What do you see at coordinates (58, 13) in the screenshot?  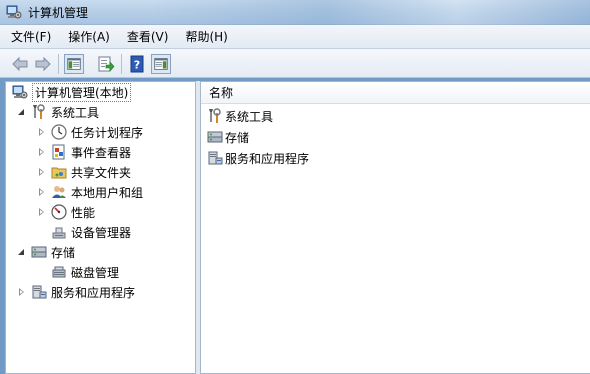 I see `window-title: 计算机管理` at bounding box center [58, 13].